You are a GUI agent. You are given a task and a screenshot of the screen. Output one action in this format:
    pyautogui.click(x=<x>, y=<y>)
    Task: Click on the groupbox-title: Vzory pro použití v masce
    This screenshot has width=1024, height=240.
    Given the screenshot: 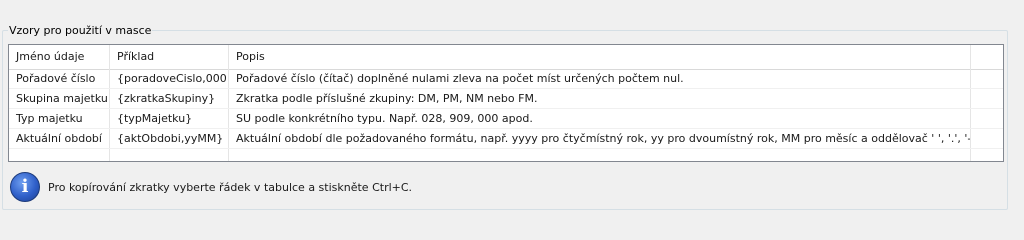 What is the action you would take?
    pyautogui.click(x=80, y=31)
    